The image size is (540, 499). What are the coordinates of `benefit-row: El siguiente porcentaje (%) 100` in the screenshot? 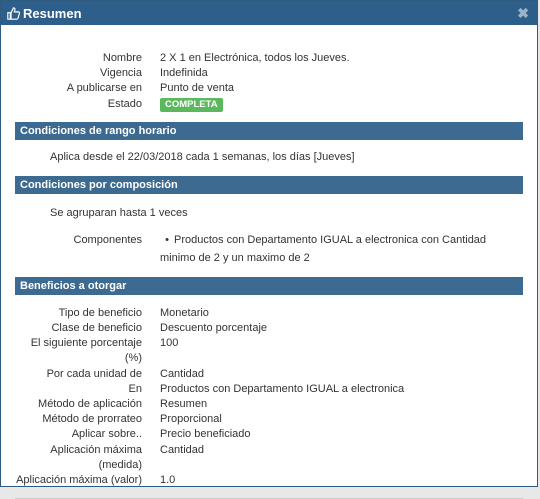 It's located at (269, 351).